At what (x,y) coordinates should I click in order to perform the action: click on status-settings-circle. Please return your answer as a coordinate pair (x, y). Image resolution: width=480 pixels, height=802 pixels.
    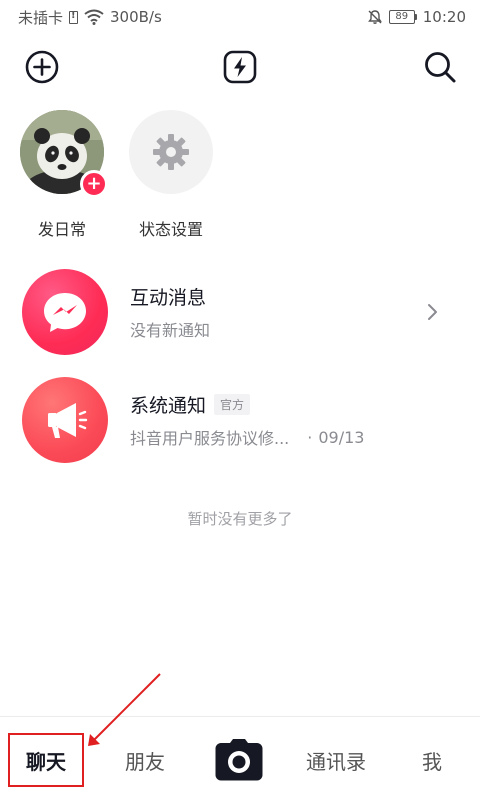
    Looking at the image, I should click on (171, 152).